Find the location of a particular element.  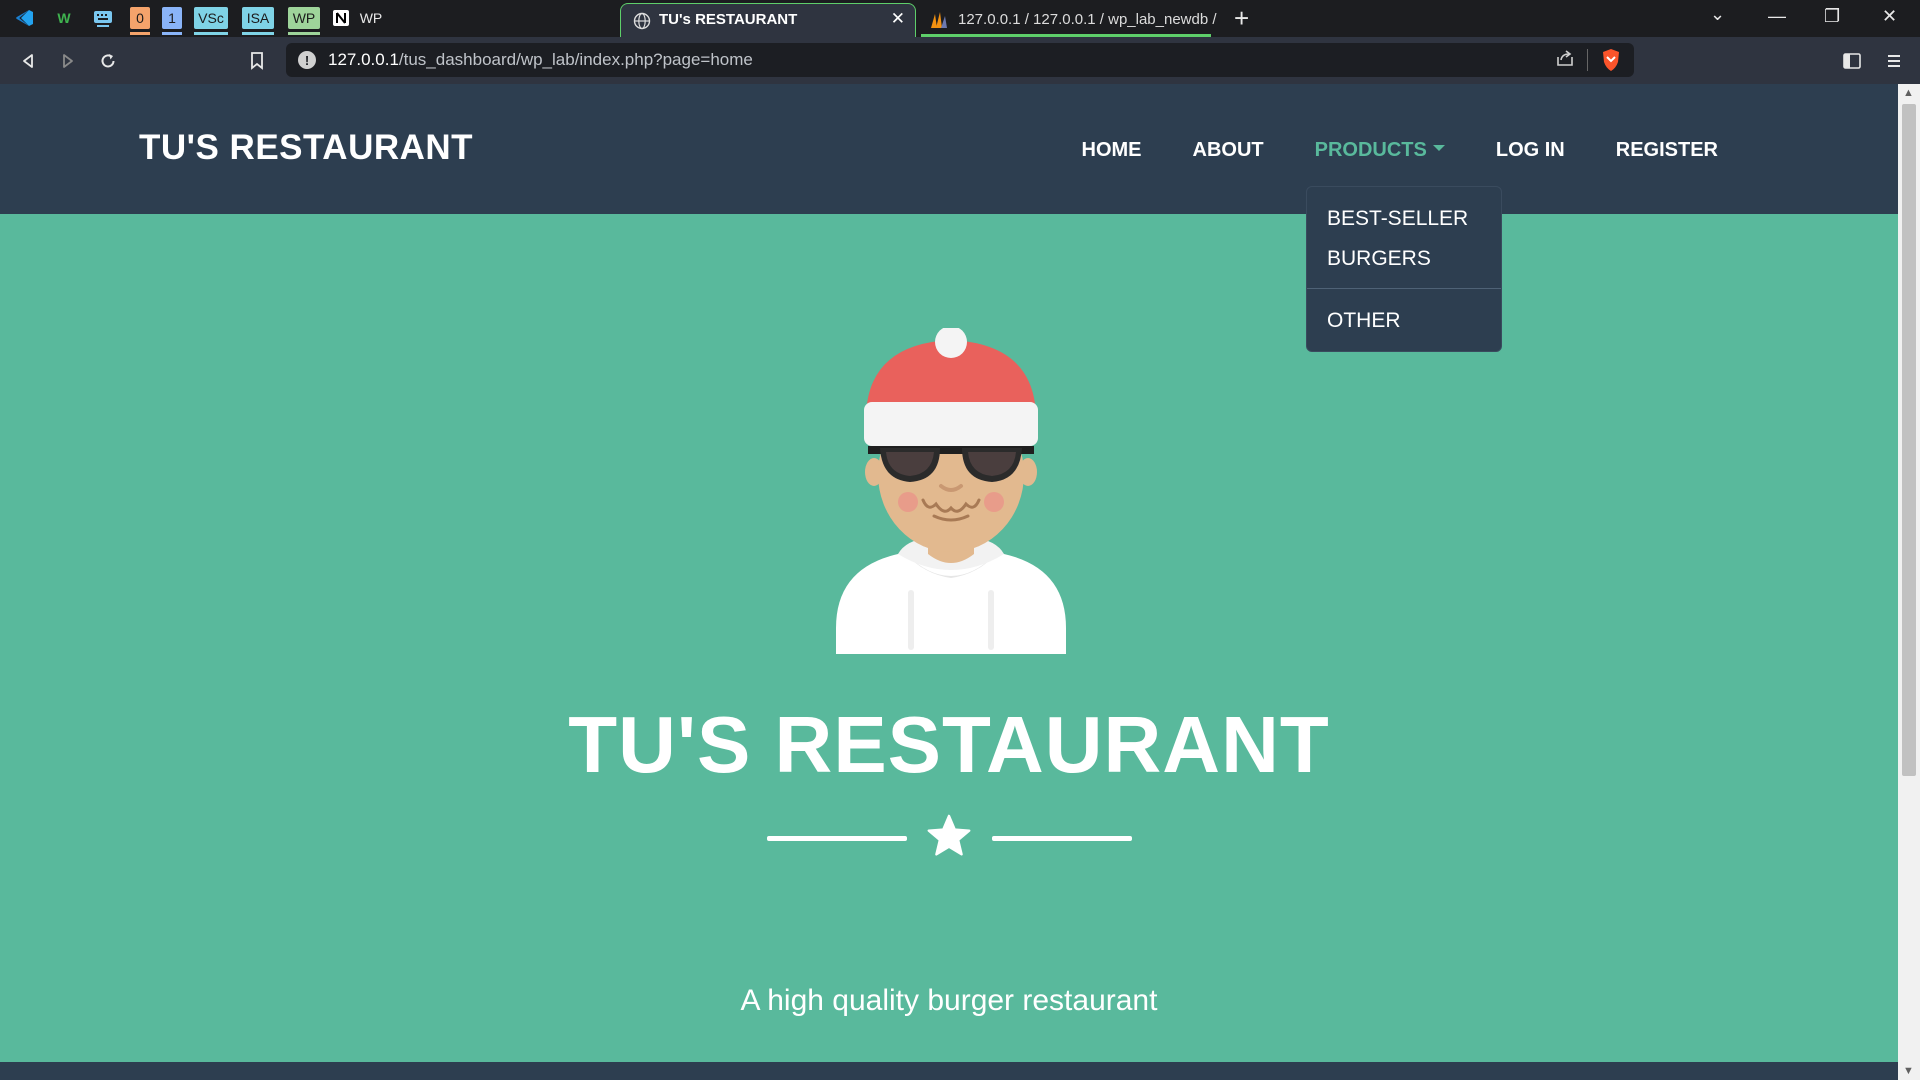

tab-title: TU's RESTAURANT is located at coordinates (728, 19).